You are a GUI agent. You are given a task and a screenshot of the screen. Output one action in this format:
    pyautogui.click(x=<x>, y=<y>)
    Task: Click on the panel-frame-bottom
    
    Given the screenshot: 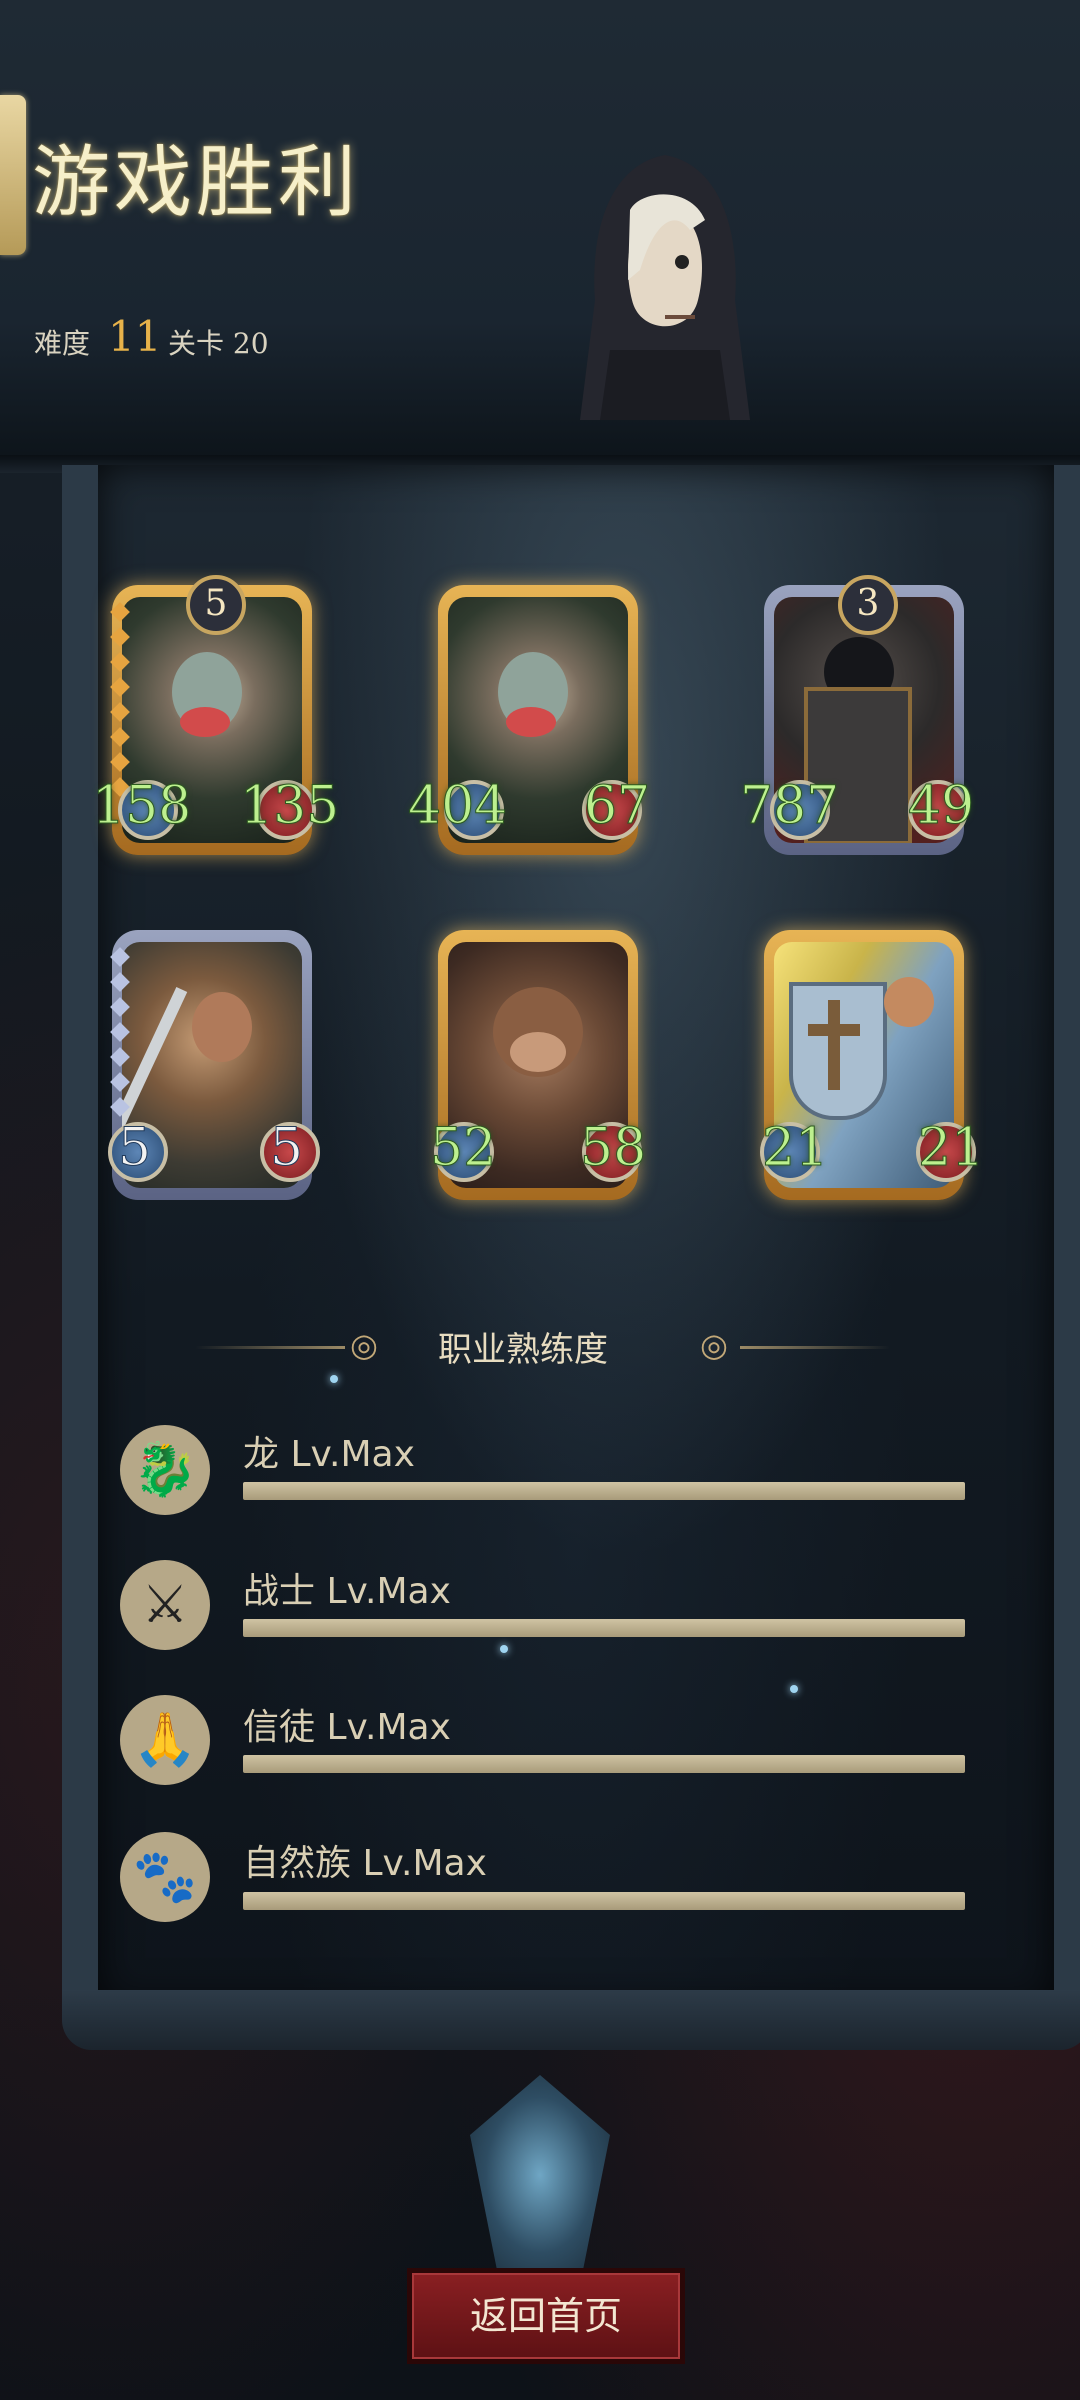 What is the action you would take?
    pyautogui.click(x=571, y=2020)
    